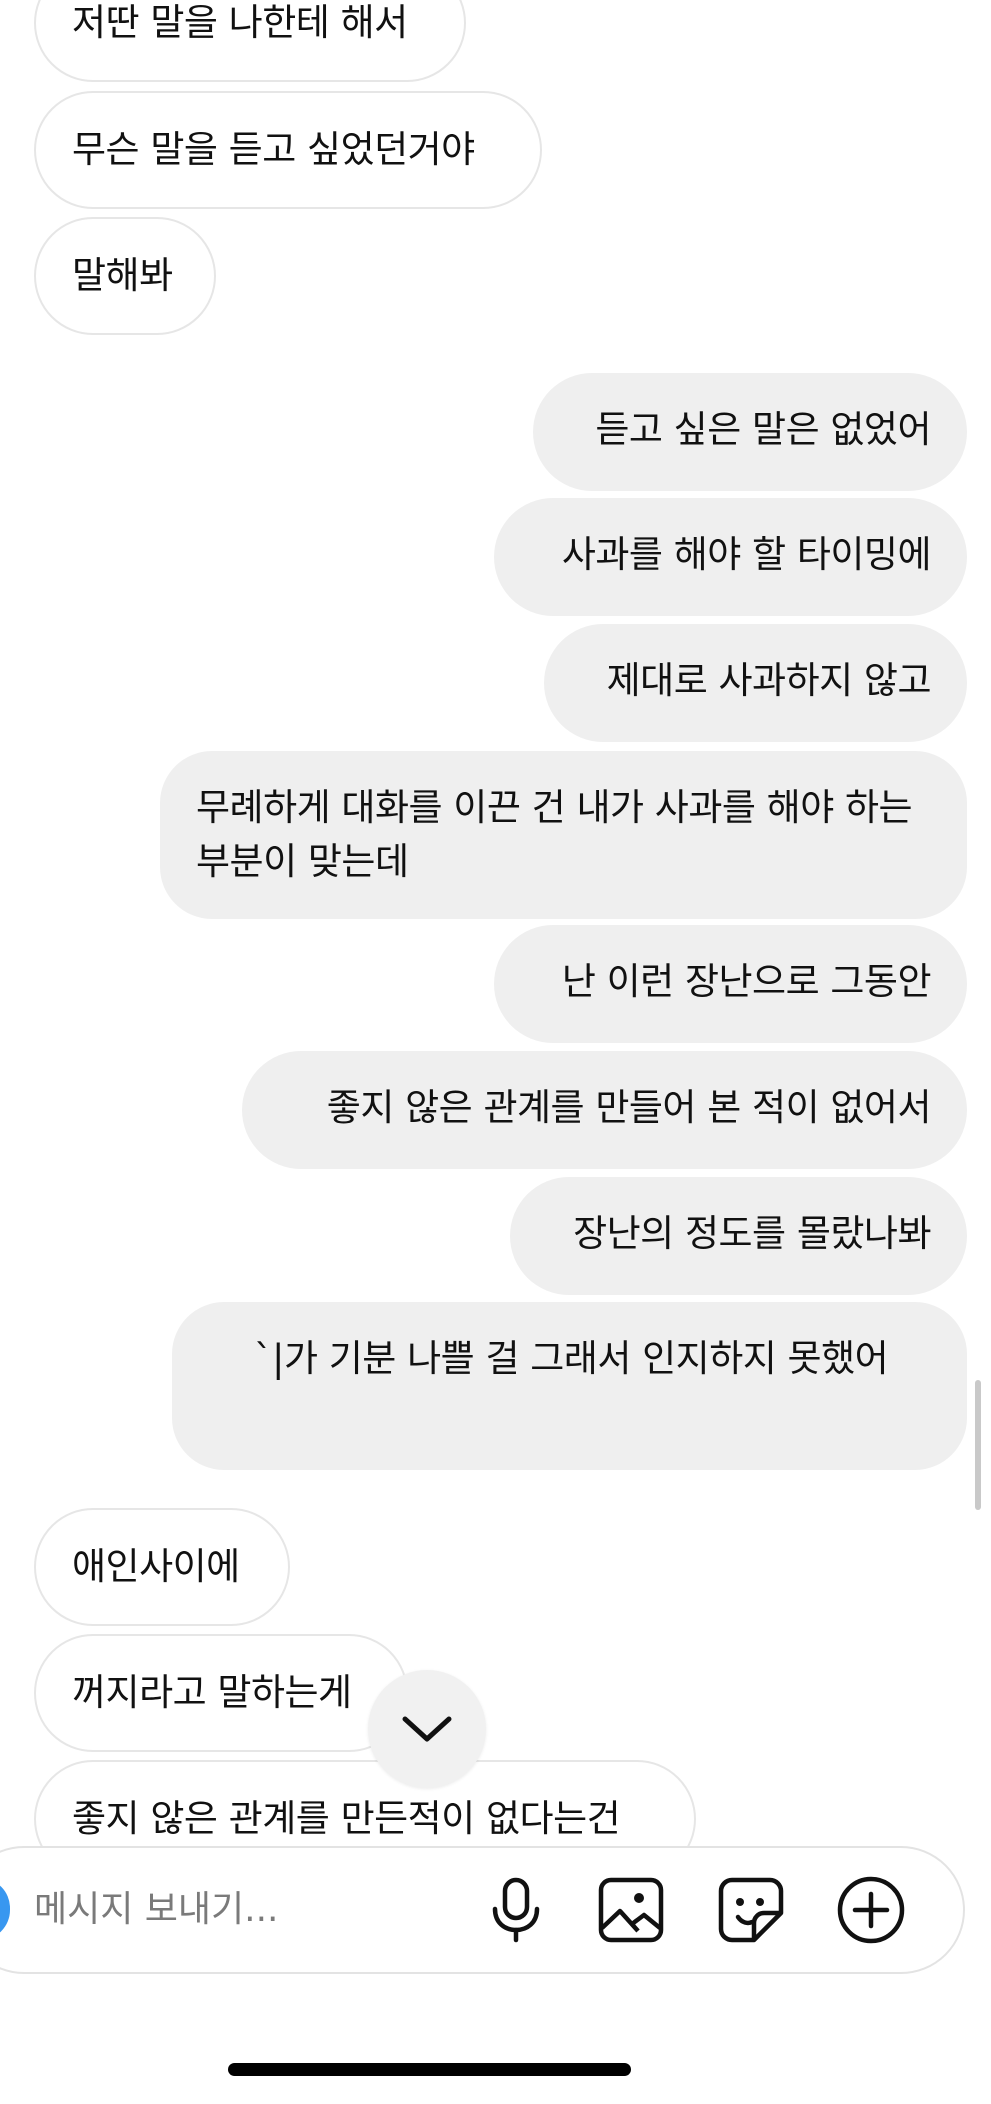 This screenshot has height=2104, width=991. I want to click on outgoing-message-bubble: 난 이런 장난으로 그동안, so click(730, 984).